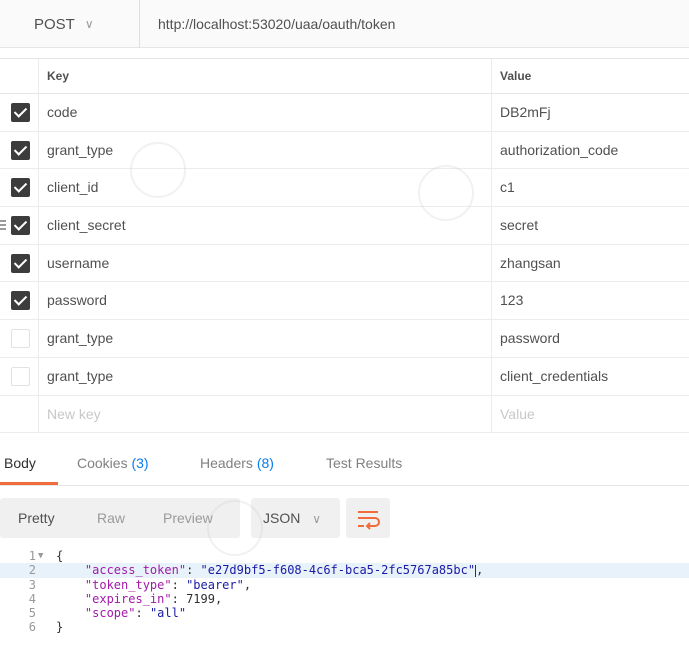 The image size is (689, 656). I want to click on param-row: grant_type client_credentials, so click(344, 376).